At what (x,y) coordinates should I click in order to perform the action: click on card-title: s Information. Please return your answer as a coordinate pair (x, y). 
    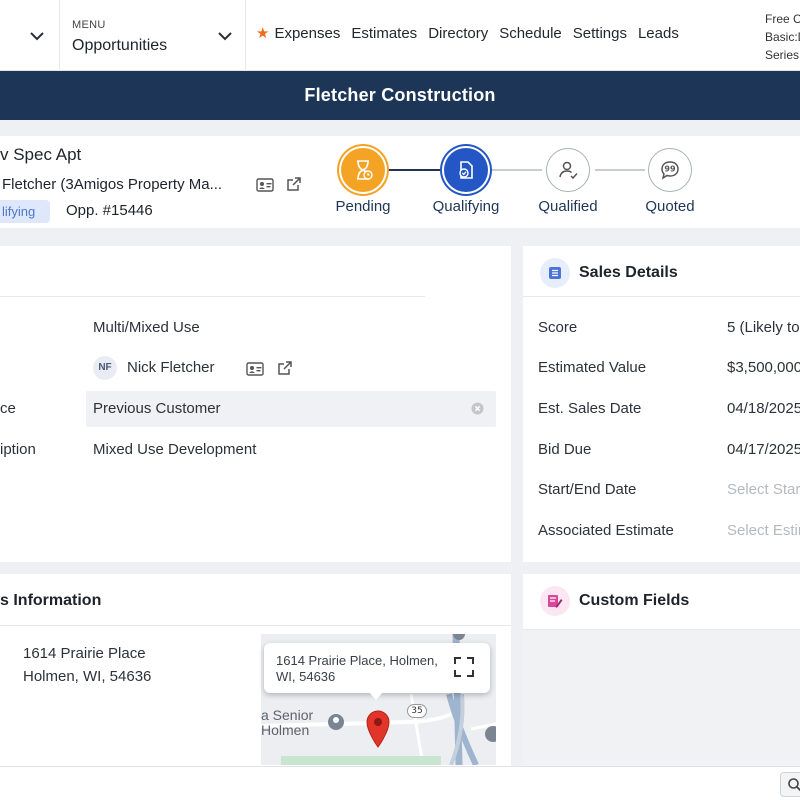
    Looking at the image, I should click on (51, 600).